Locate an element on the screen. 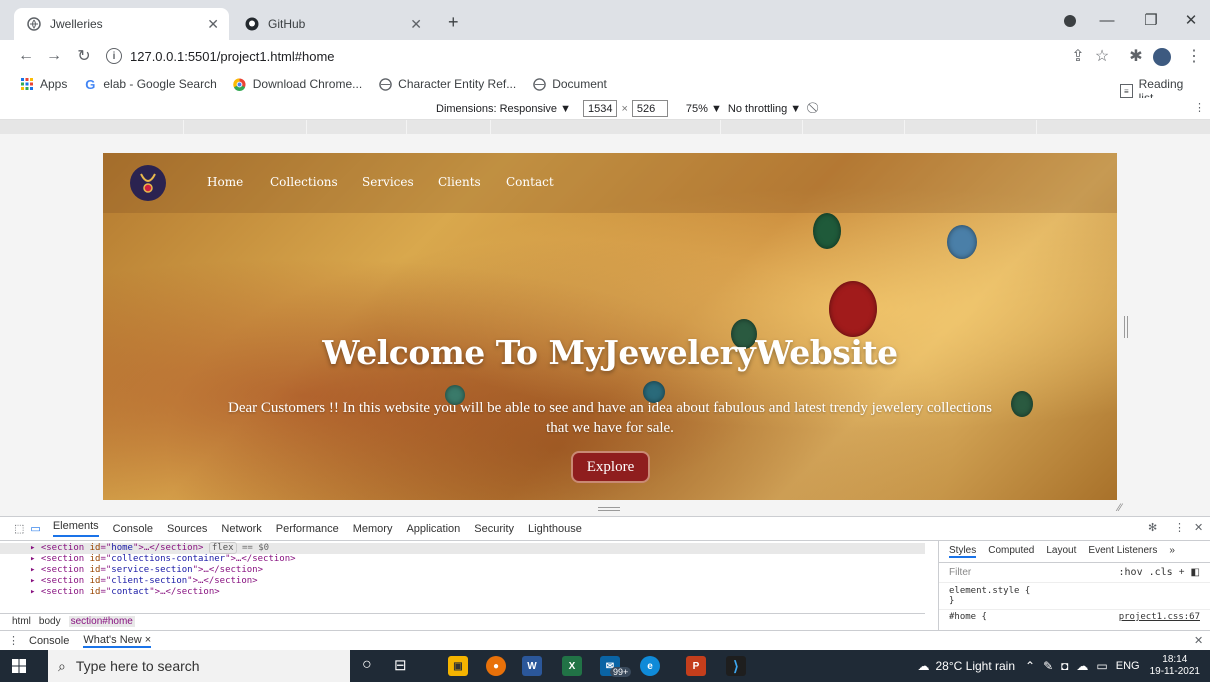 Image resolution: width=1210 pixels, height=682 pixels. windows-start-icon is located at coordinates (19, 667).